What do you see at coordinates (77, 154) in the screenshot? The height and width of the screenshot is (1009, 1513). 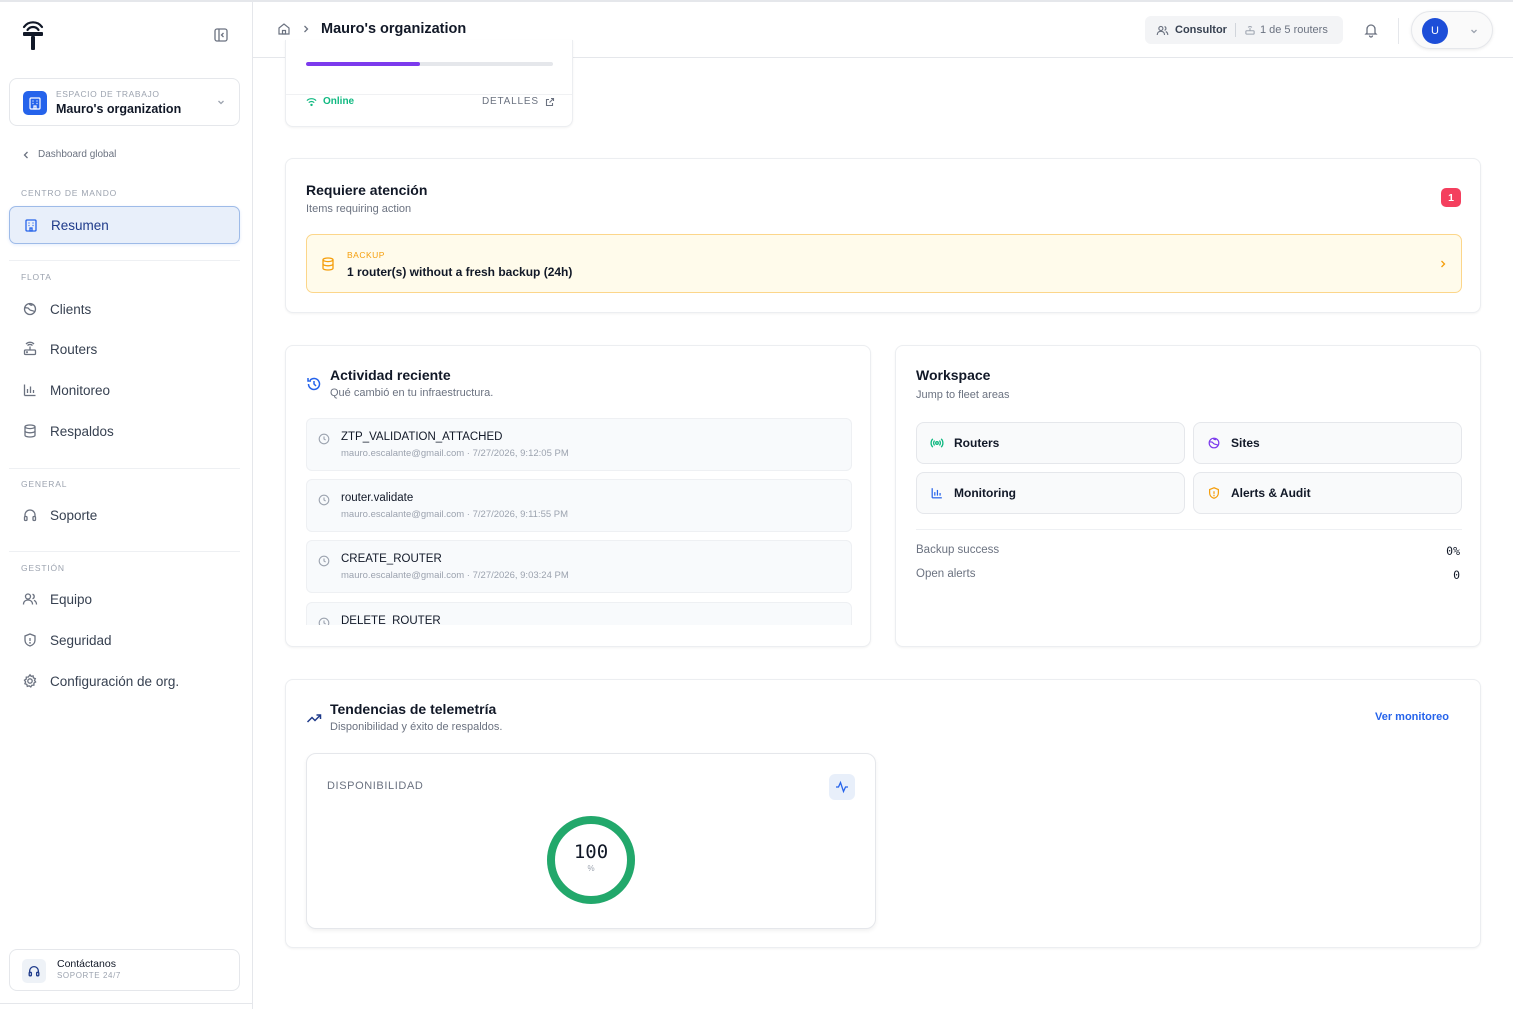 I see `global-dashboard-label: Dashboard global` at bounding box center [77, 154].